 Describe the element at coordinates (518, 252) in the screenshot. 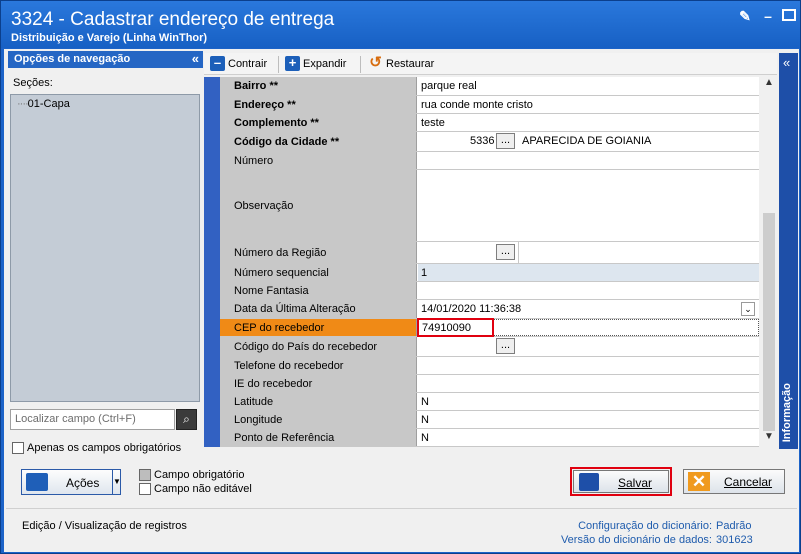

I see `cell-divider` at that location.